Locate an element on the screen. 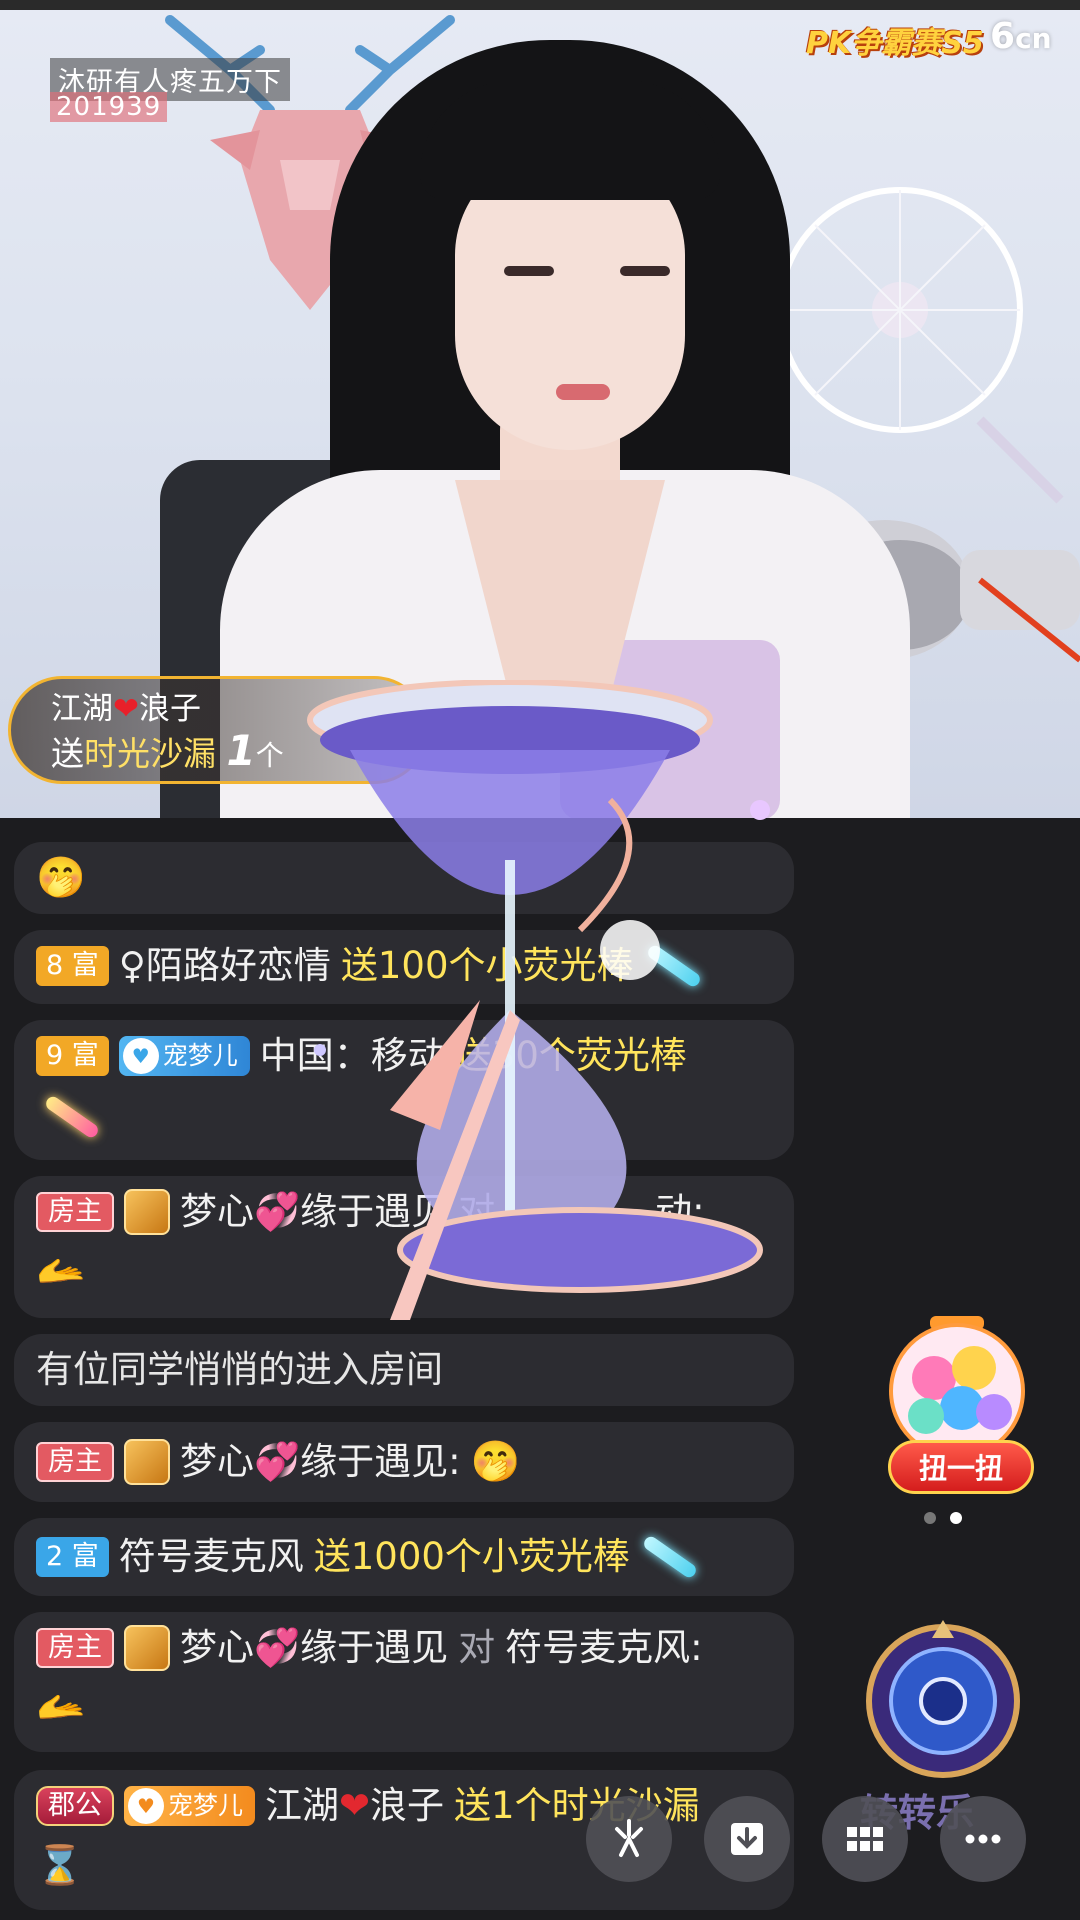 This screenshot has height=1920, width=1080. chat-username: 江湖❤浪子 is located at coordinates (354, 1806).